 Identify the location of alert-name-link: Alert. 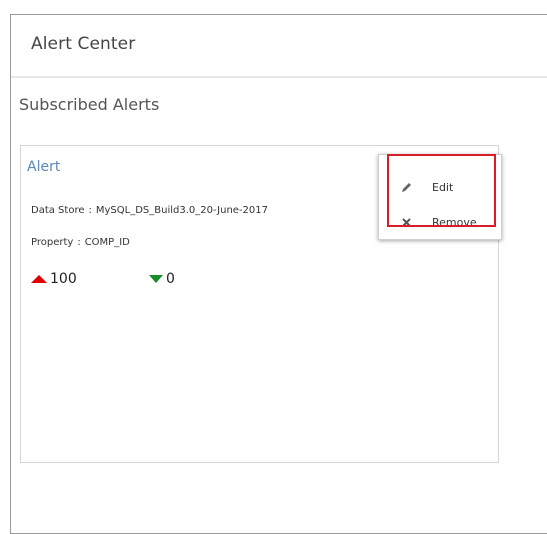
(43, 167).